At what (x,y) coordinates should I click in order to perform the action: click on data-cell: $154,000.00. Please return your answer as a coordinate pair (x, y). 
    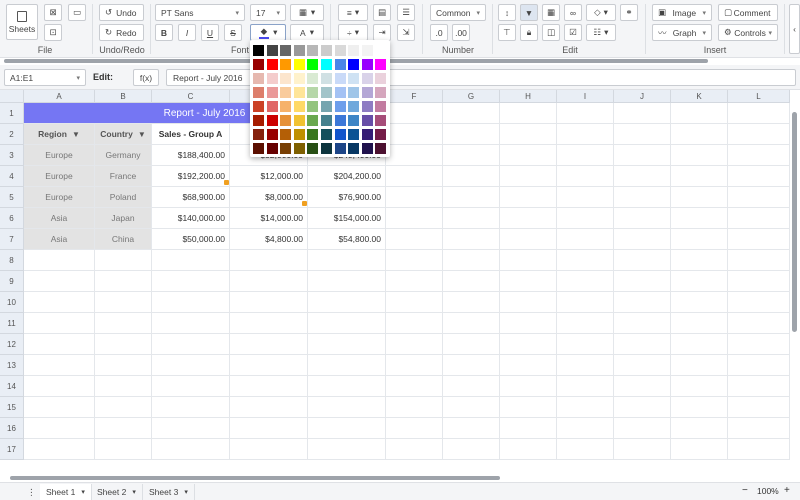
    Looking at the image, I should click on (347, 218).